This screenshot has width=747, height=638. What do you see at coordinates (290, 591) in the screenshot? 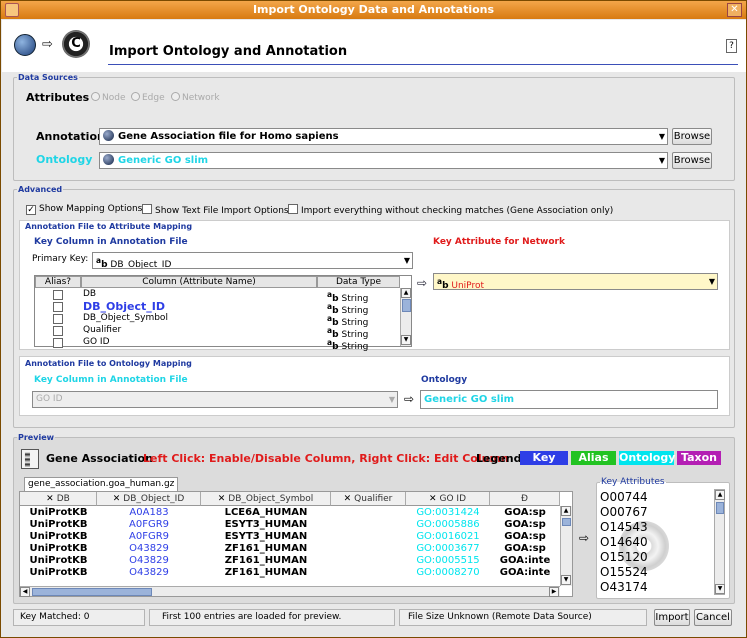
I see `preview-hscroll: ◀ ▶` at bounding box center [290, 591].